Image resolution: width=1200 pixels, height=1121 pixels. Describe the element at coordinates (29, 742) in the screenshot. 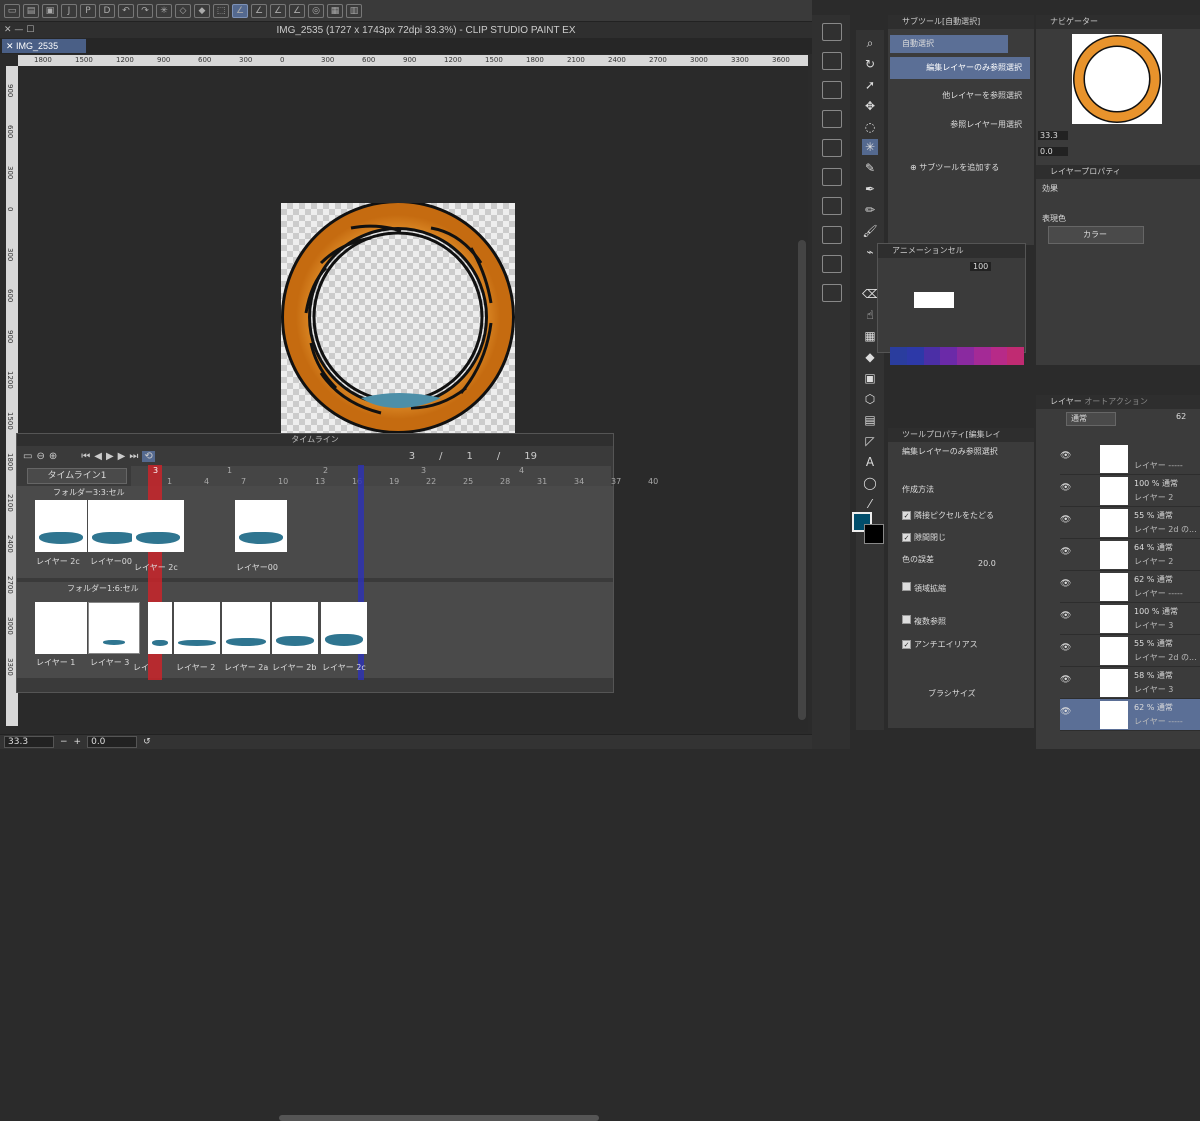

I see `zoom-field: 33.3` at that location.